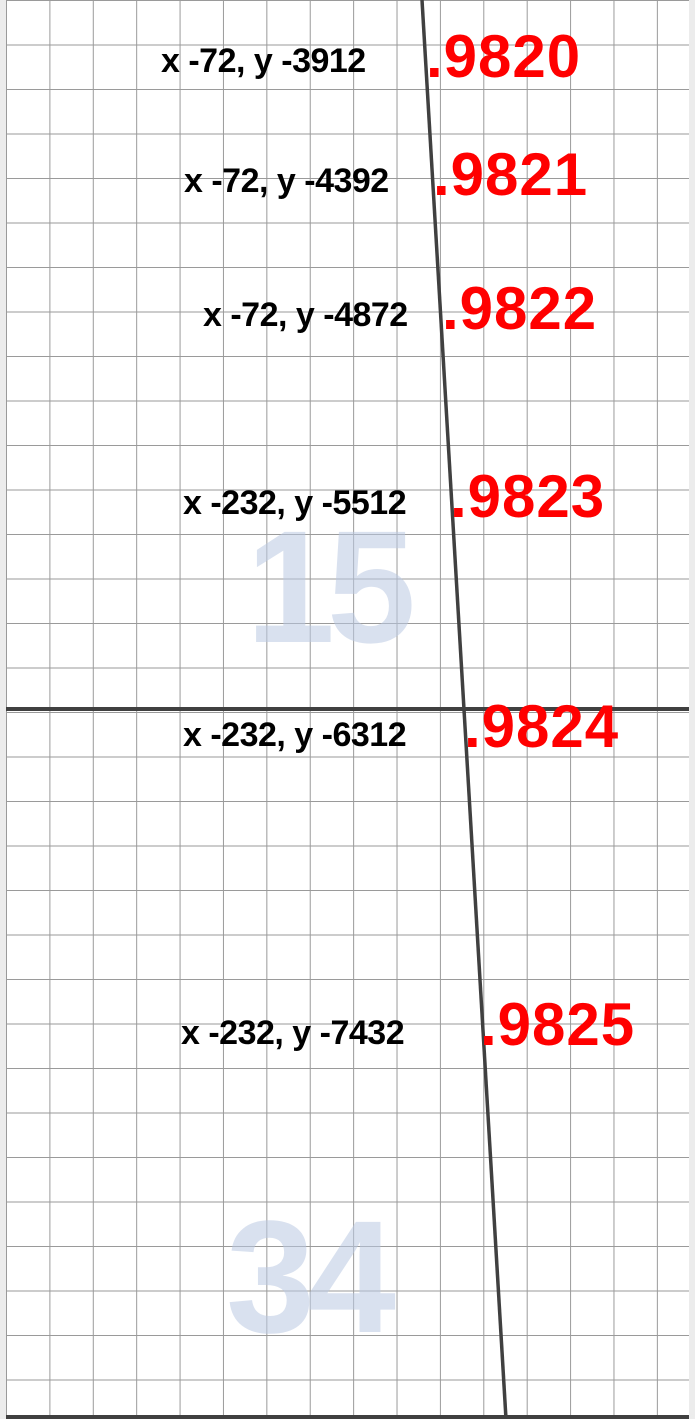 The image size is (695, 1419). Describe the element at coordinates (504, 56) in the screenshot. I see `reading-value: .9820` at that location.